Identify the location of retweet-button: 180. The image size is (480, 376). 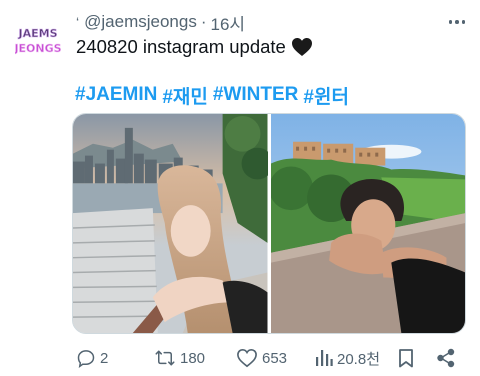
(179, 358).